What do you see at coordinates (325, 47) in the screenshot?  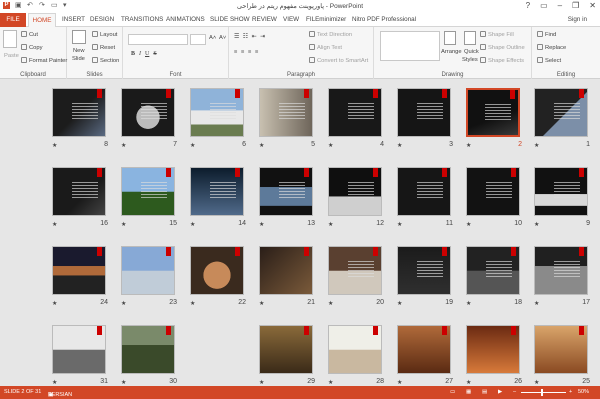 I see `align-text-button: Align Text` at bounding box center [325, 47].